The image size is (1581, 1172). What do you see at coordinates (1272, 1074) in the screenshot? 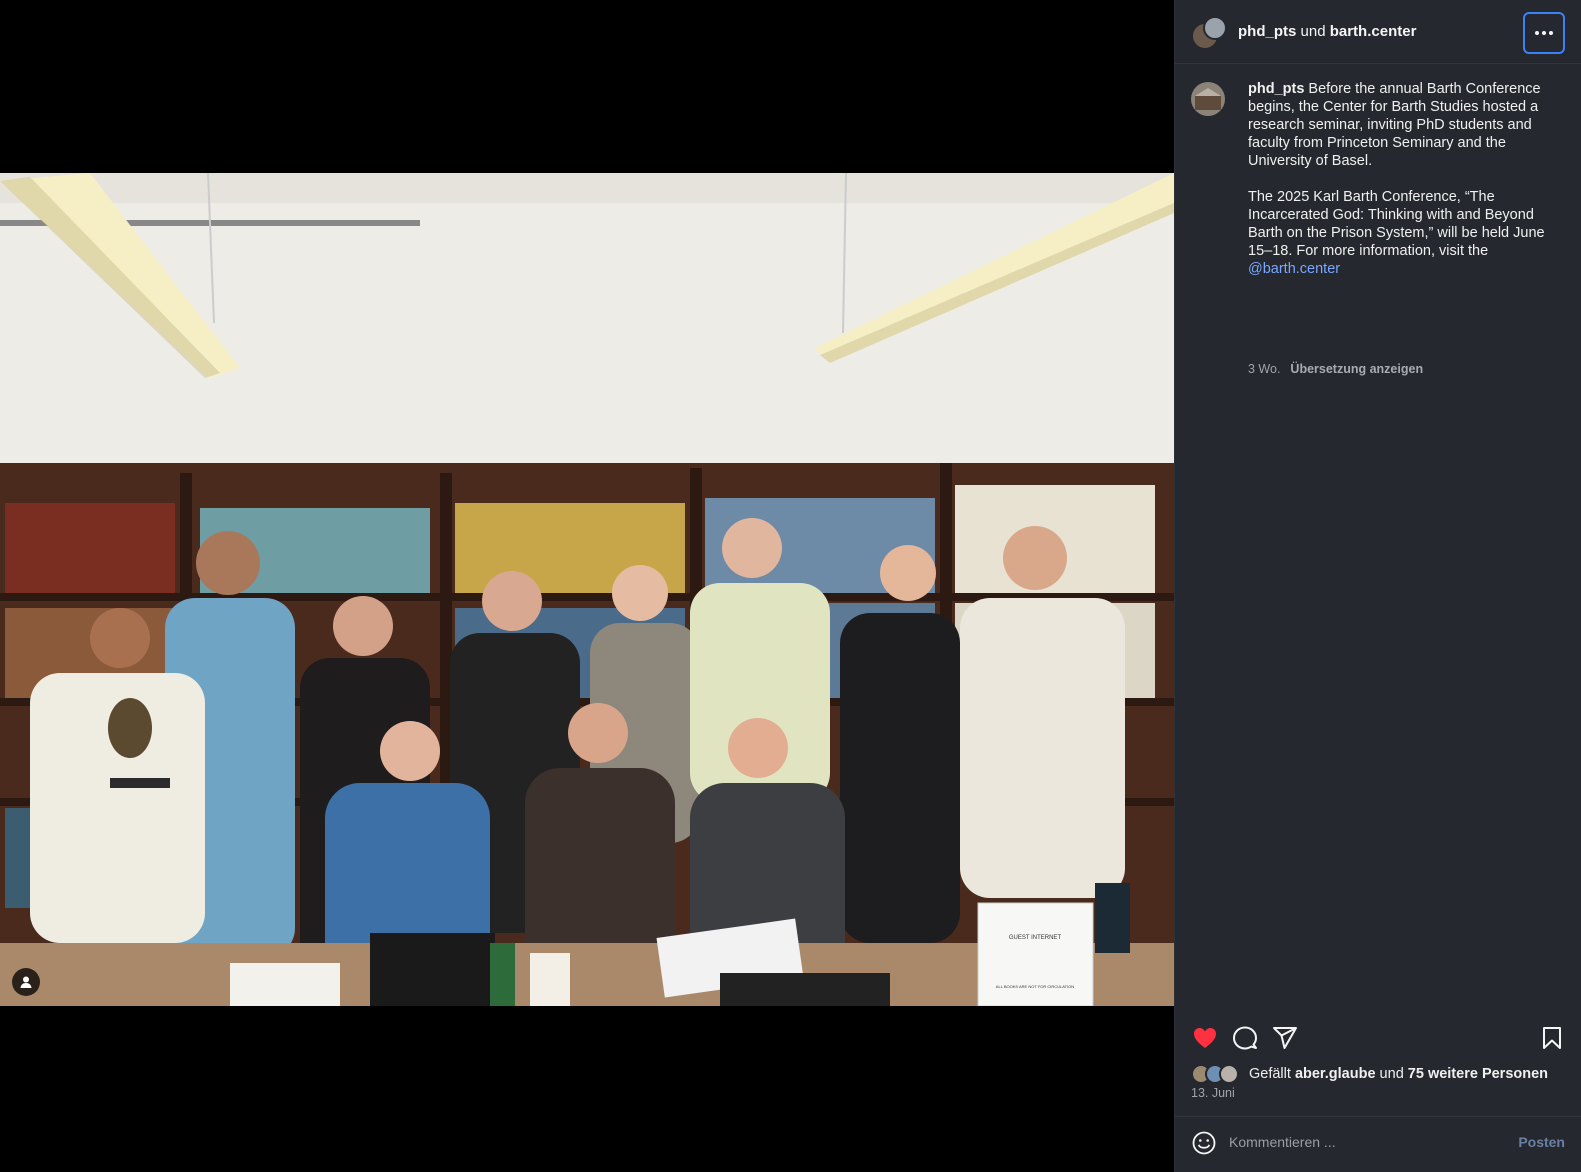
I see `likes-prefix: Gefällt` at bounding box center [1272, 1074].